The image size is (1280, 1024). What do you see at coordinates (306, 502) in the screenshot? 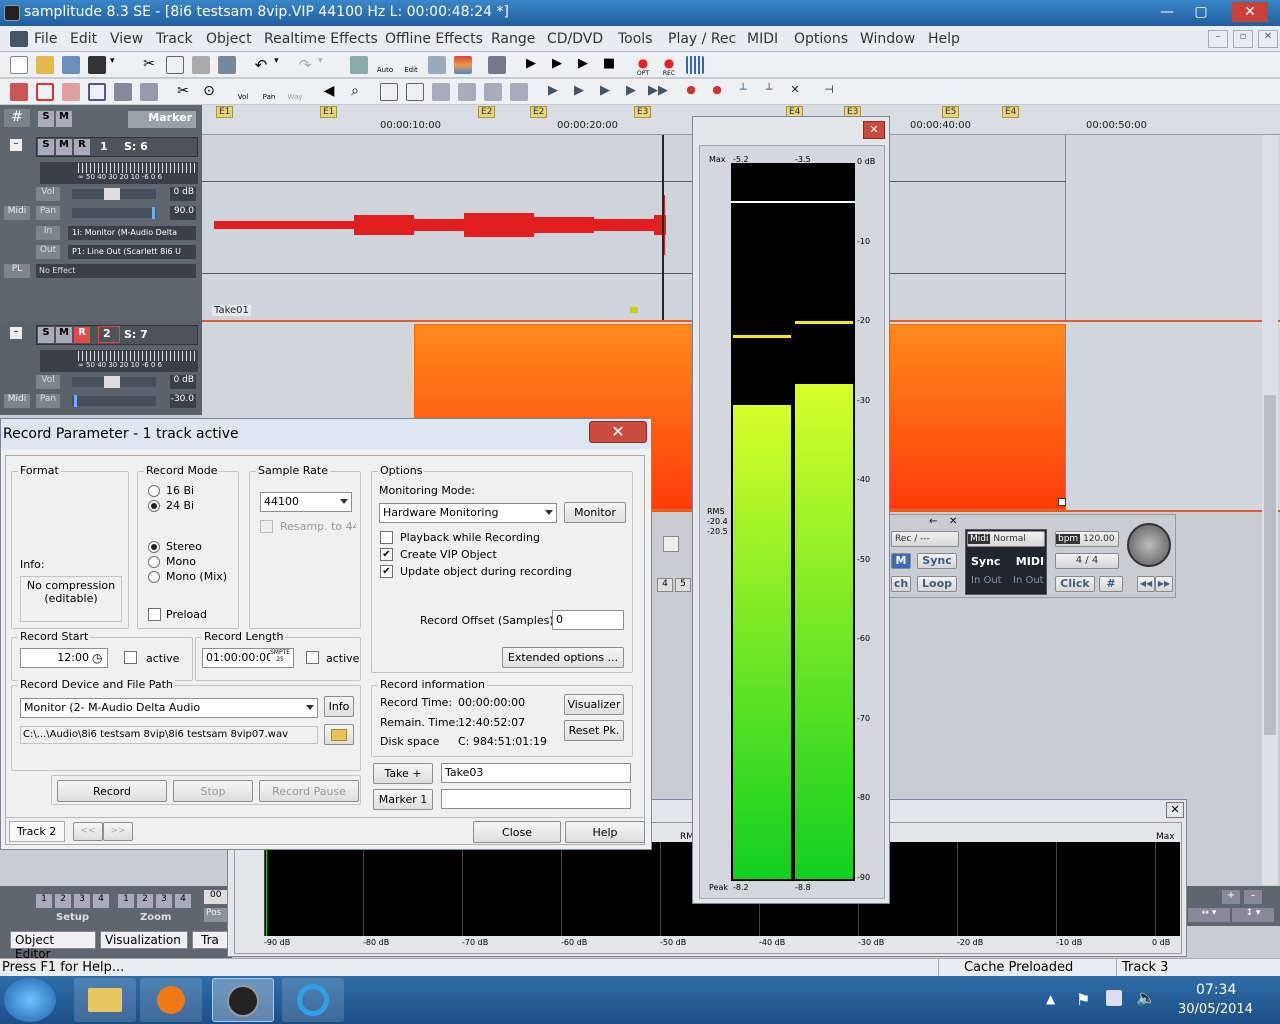
I see `sample-rate-select: 44100` at bounding box center [306, 502].